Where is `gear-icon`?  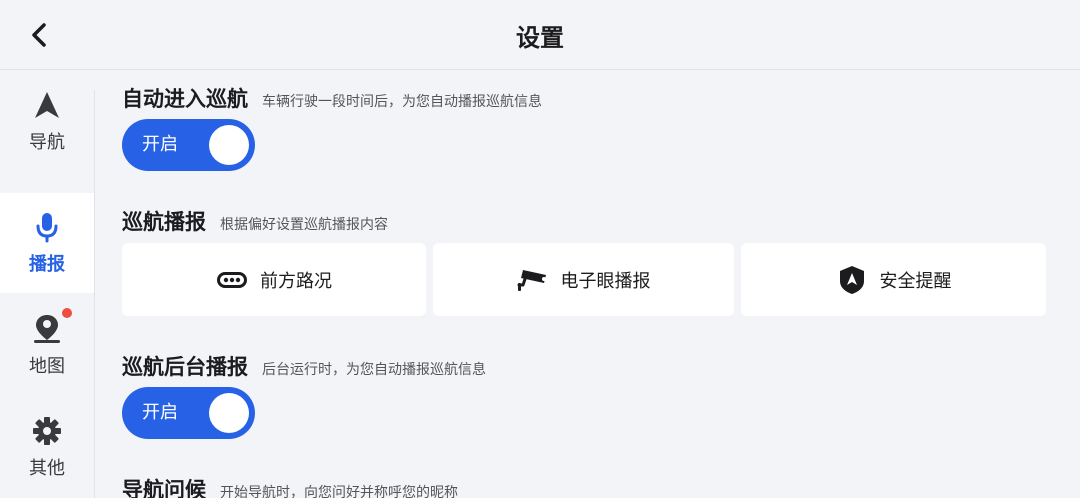
gear-icon is located at coordinates (47, 431).